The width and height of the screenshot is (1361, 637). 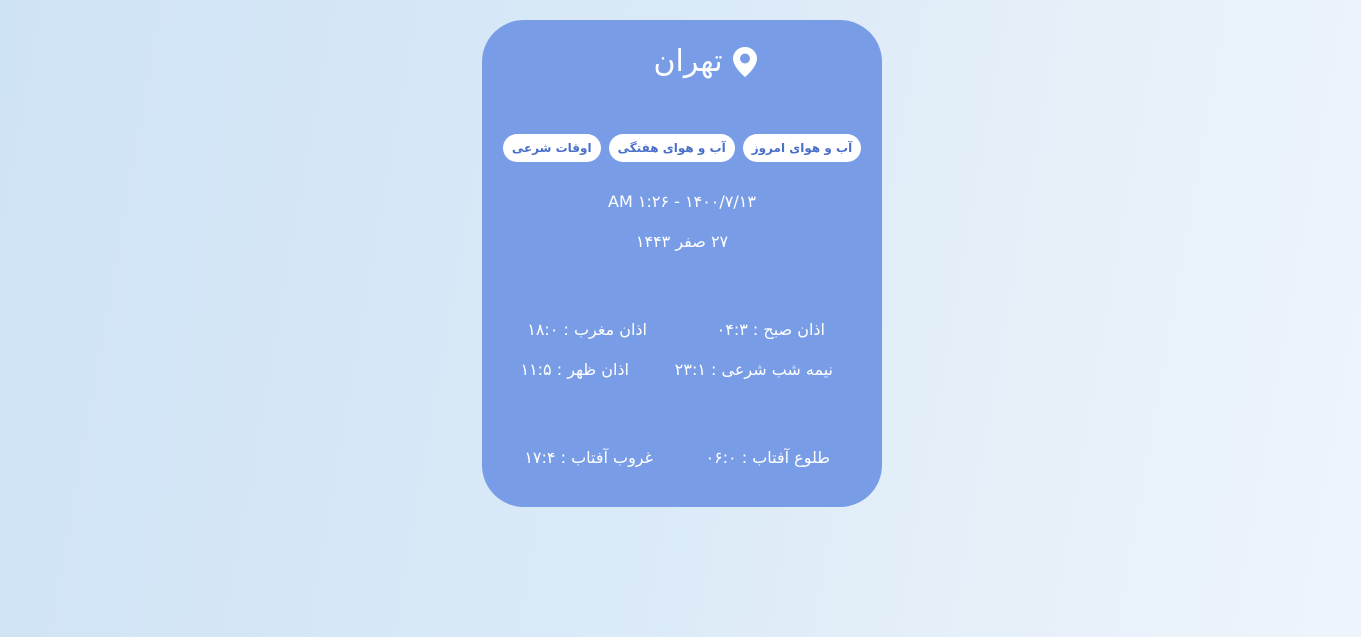 I want to click on fajr-time: اذان صبح : ۰۴:۳, so click(x=770, y=329).